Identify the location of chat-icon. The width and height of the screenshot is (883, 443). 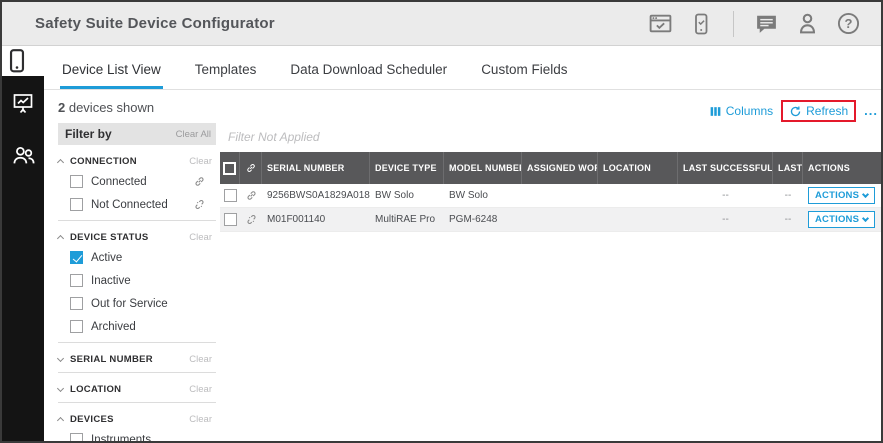
(766, 24).